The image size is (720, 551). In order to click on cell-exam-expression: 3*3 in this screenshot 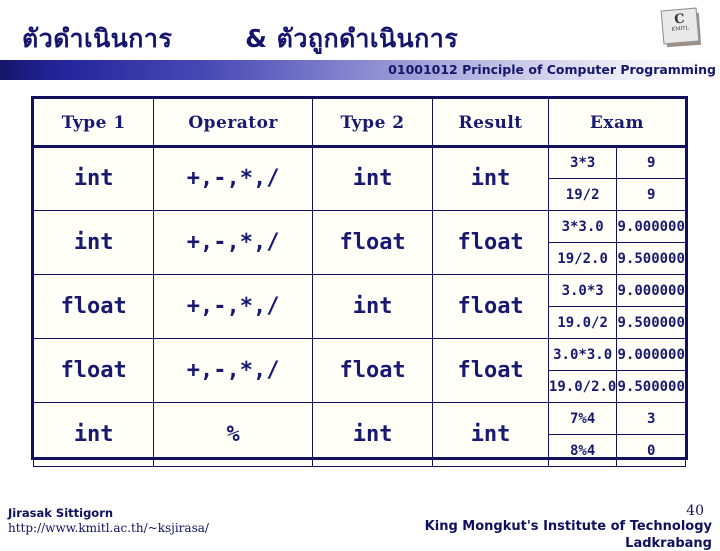, I will do `click(582, 162)`.